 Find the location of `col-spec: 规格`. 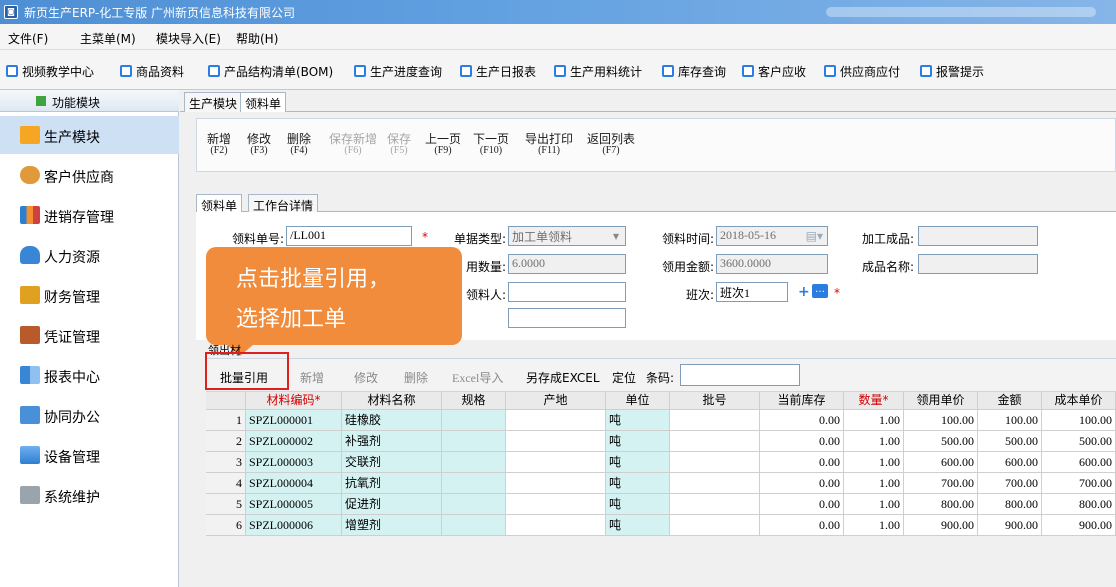

col-spec: 规格 is located at coordinates (474, 401).